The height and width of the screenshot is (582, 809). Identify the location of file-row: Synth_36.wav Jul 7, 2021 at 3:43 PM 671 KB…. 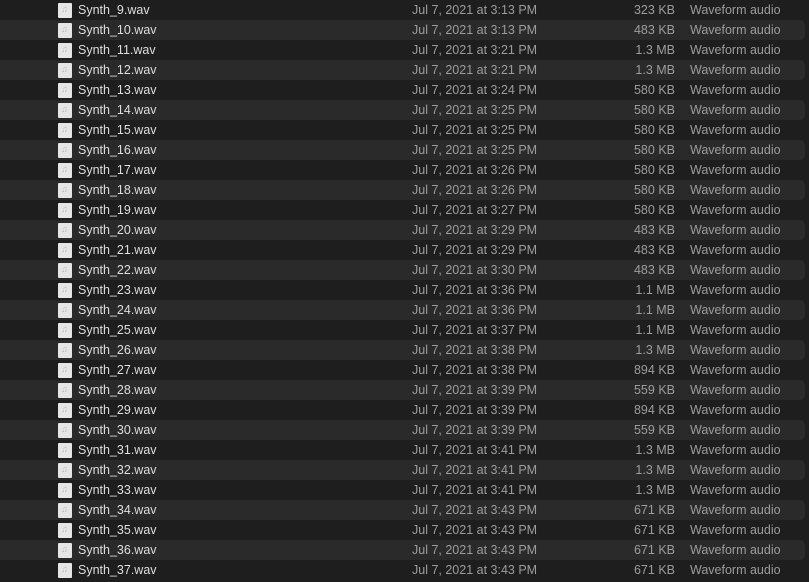
(402, 550).